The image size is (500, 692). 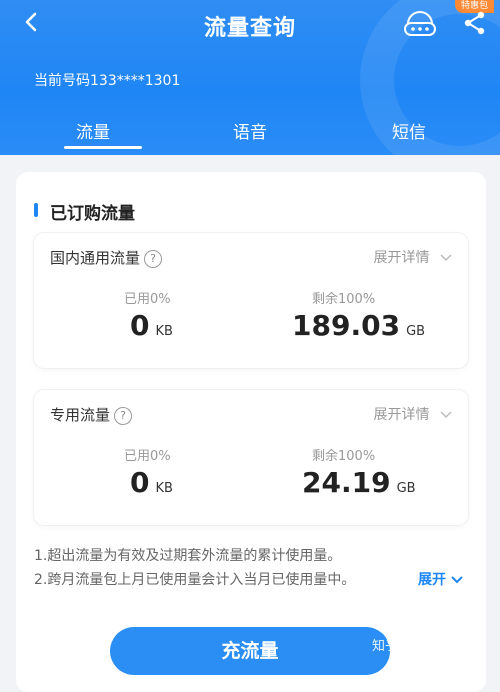 I want to click on note-line-2: 2.跨月流量包上月已使用量会计入当月已使用量中。, so click(x=195, y=580).